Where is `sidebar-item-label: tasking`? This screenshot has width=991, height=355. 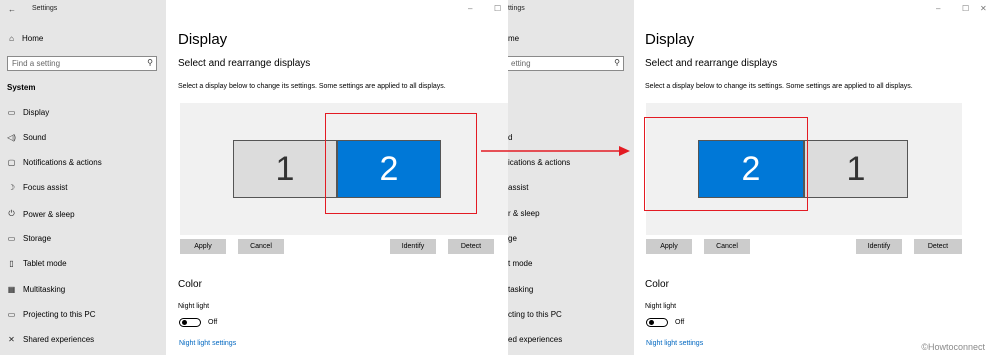 sidebar-item-label: tasking is located at coordinates (521, 289).